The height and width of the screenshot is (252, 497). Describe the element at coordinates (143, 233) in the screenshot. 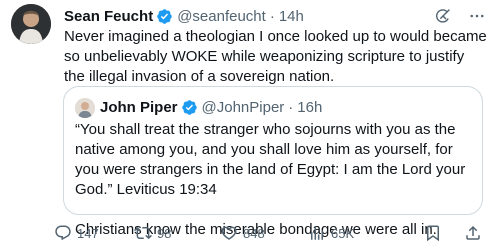

I see `repost-icon` at that location.